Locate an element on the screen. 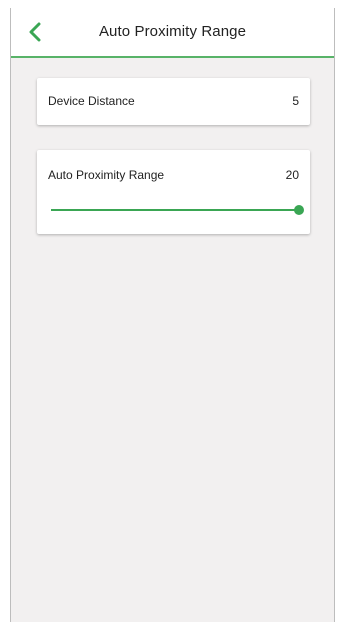 This screenshot has width=348, height=622. auto-proximity-range-slider is located at coordinates (177, 210).